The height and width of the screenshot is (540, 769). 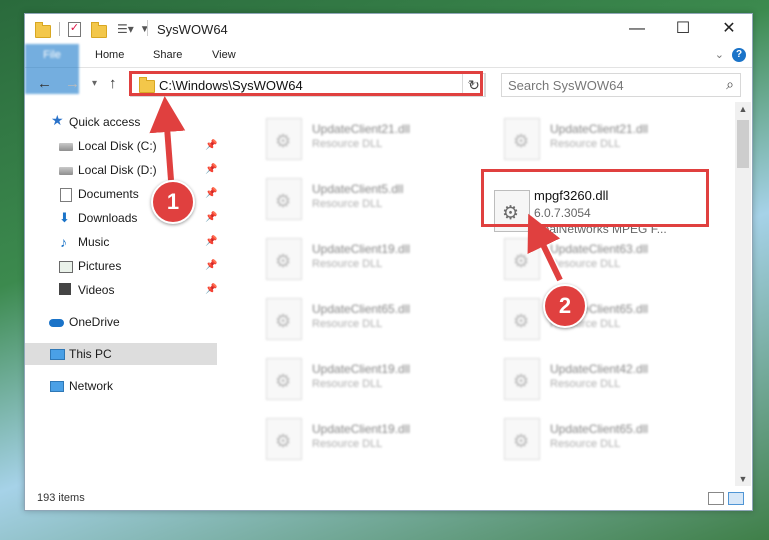 I want to click on scroll-down-icon: ▼, so click(x=743, y=479).